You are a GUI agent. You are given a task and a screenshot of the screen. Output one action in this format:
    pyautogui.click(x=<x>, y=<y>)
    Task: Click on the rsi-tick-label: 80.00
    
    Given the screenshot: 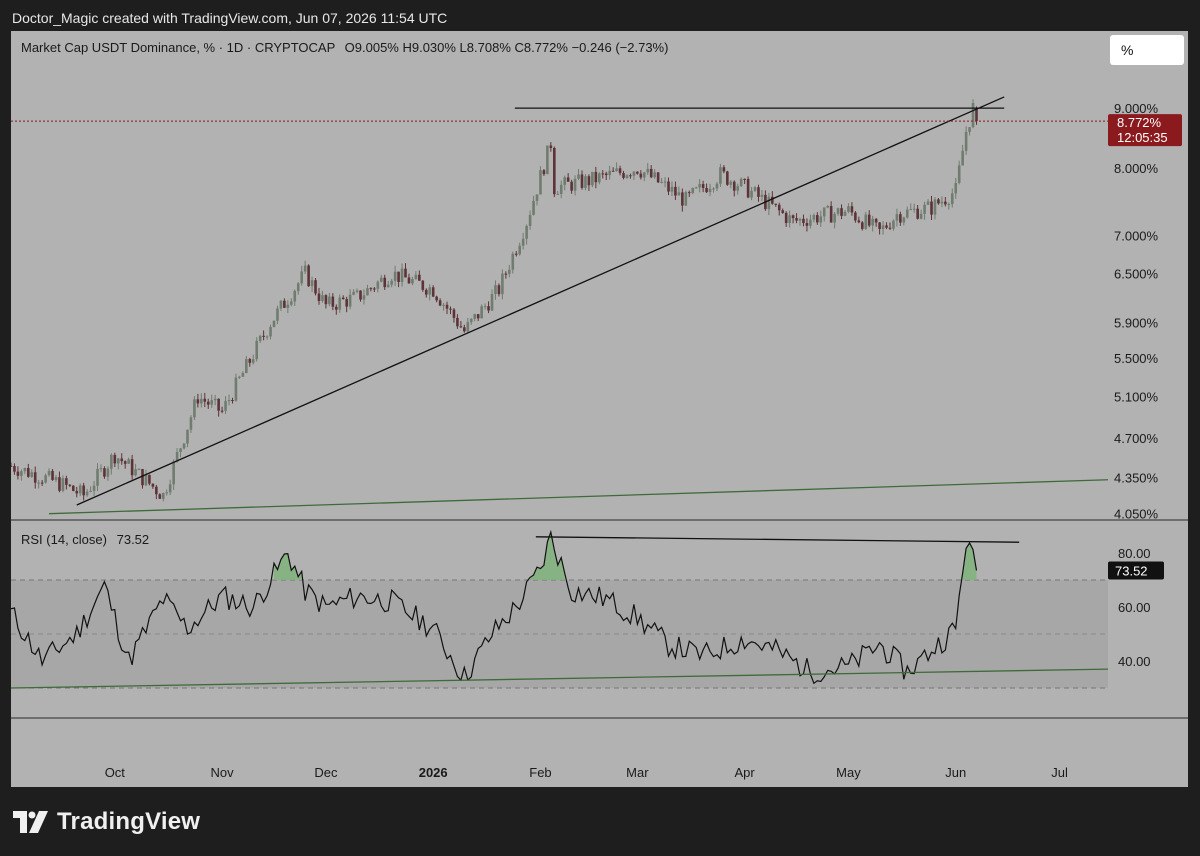 What is the action you would take?
    pyautogui.click(x=1134, y=553)
    